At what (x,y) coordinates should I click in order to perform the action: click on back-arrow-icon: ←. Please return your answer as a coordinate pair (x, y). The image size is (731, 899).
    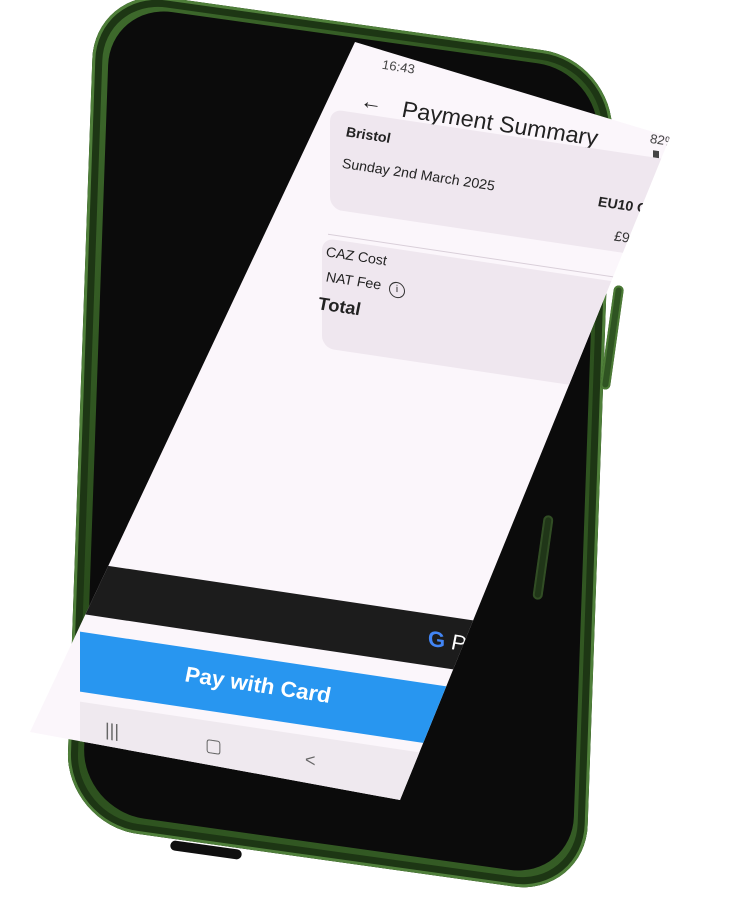
    Looking at the image, I should click on (371, 101).